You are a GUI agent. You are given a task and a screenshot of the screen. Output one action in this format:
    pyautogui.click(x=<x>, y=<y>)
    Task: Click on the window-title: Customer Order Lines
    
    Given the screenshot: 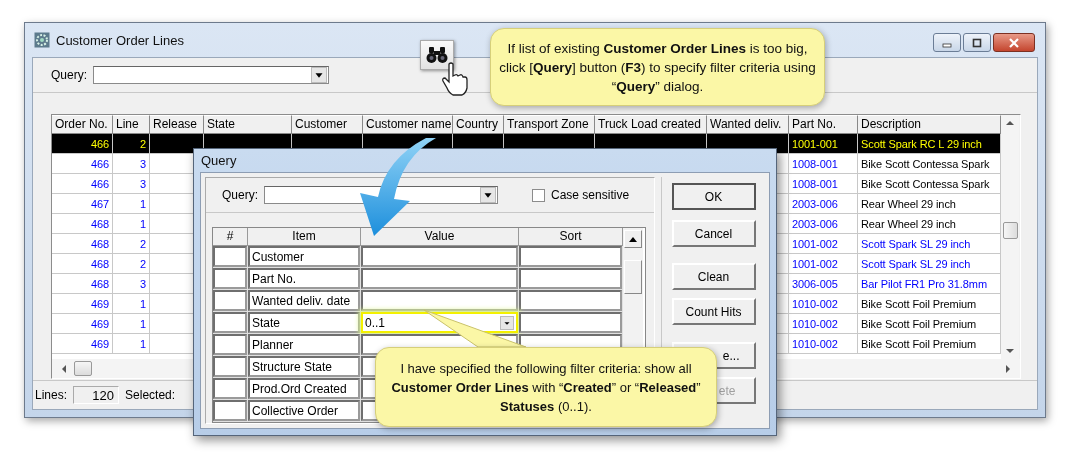 What is the action you would take?
    pyautogui.click(x=120, y=40)
    